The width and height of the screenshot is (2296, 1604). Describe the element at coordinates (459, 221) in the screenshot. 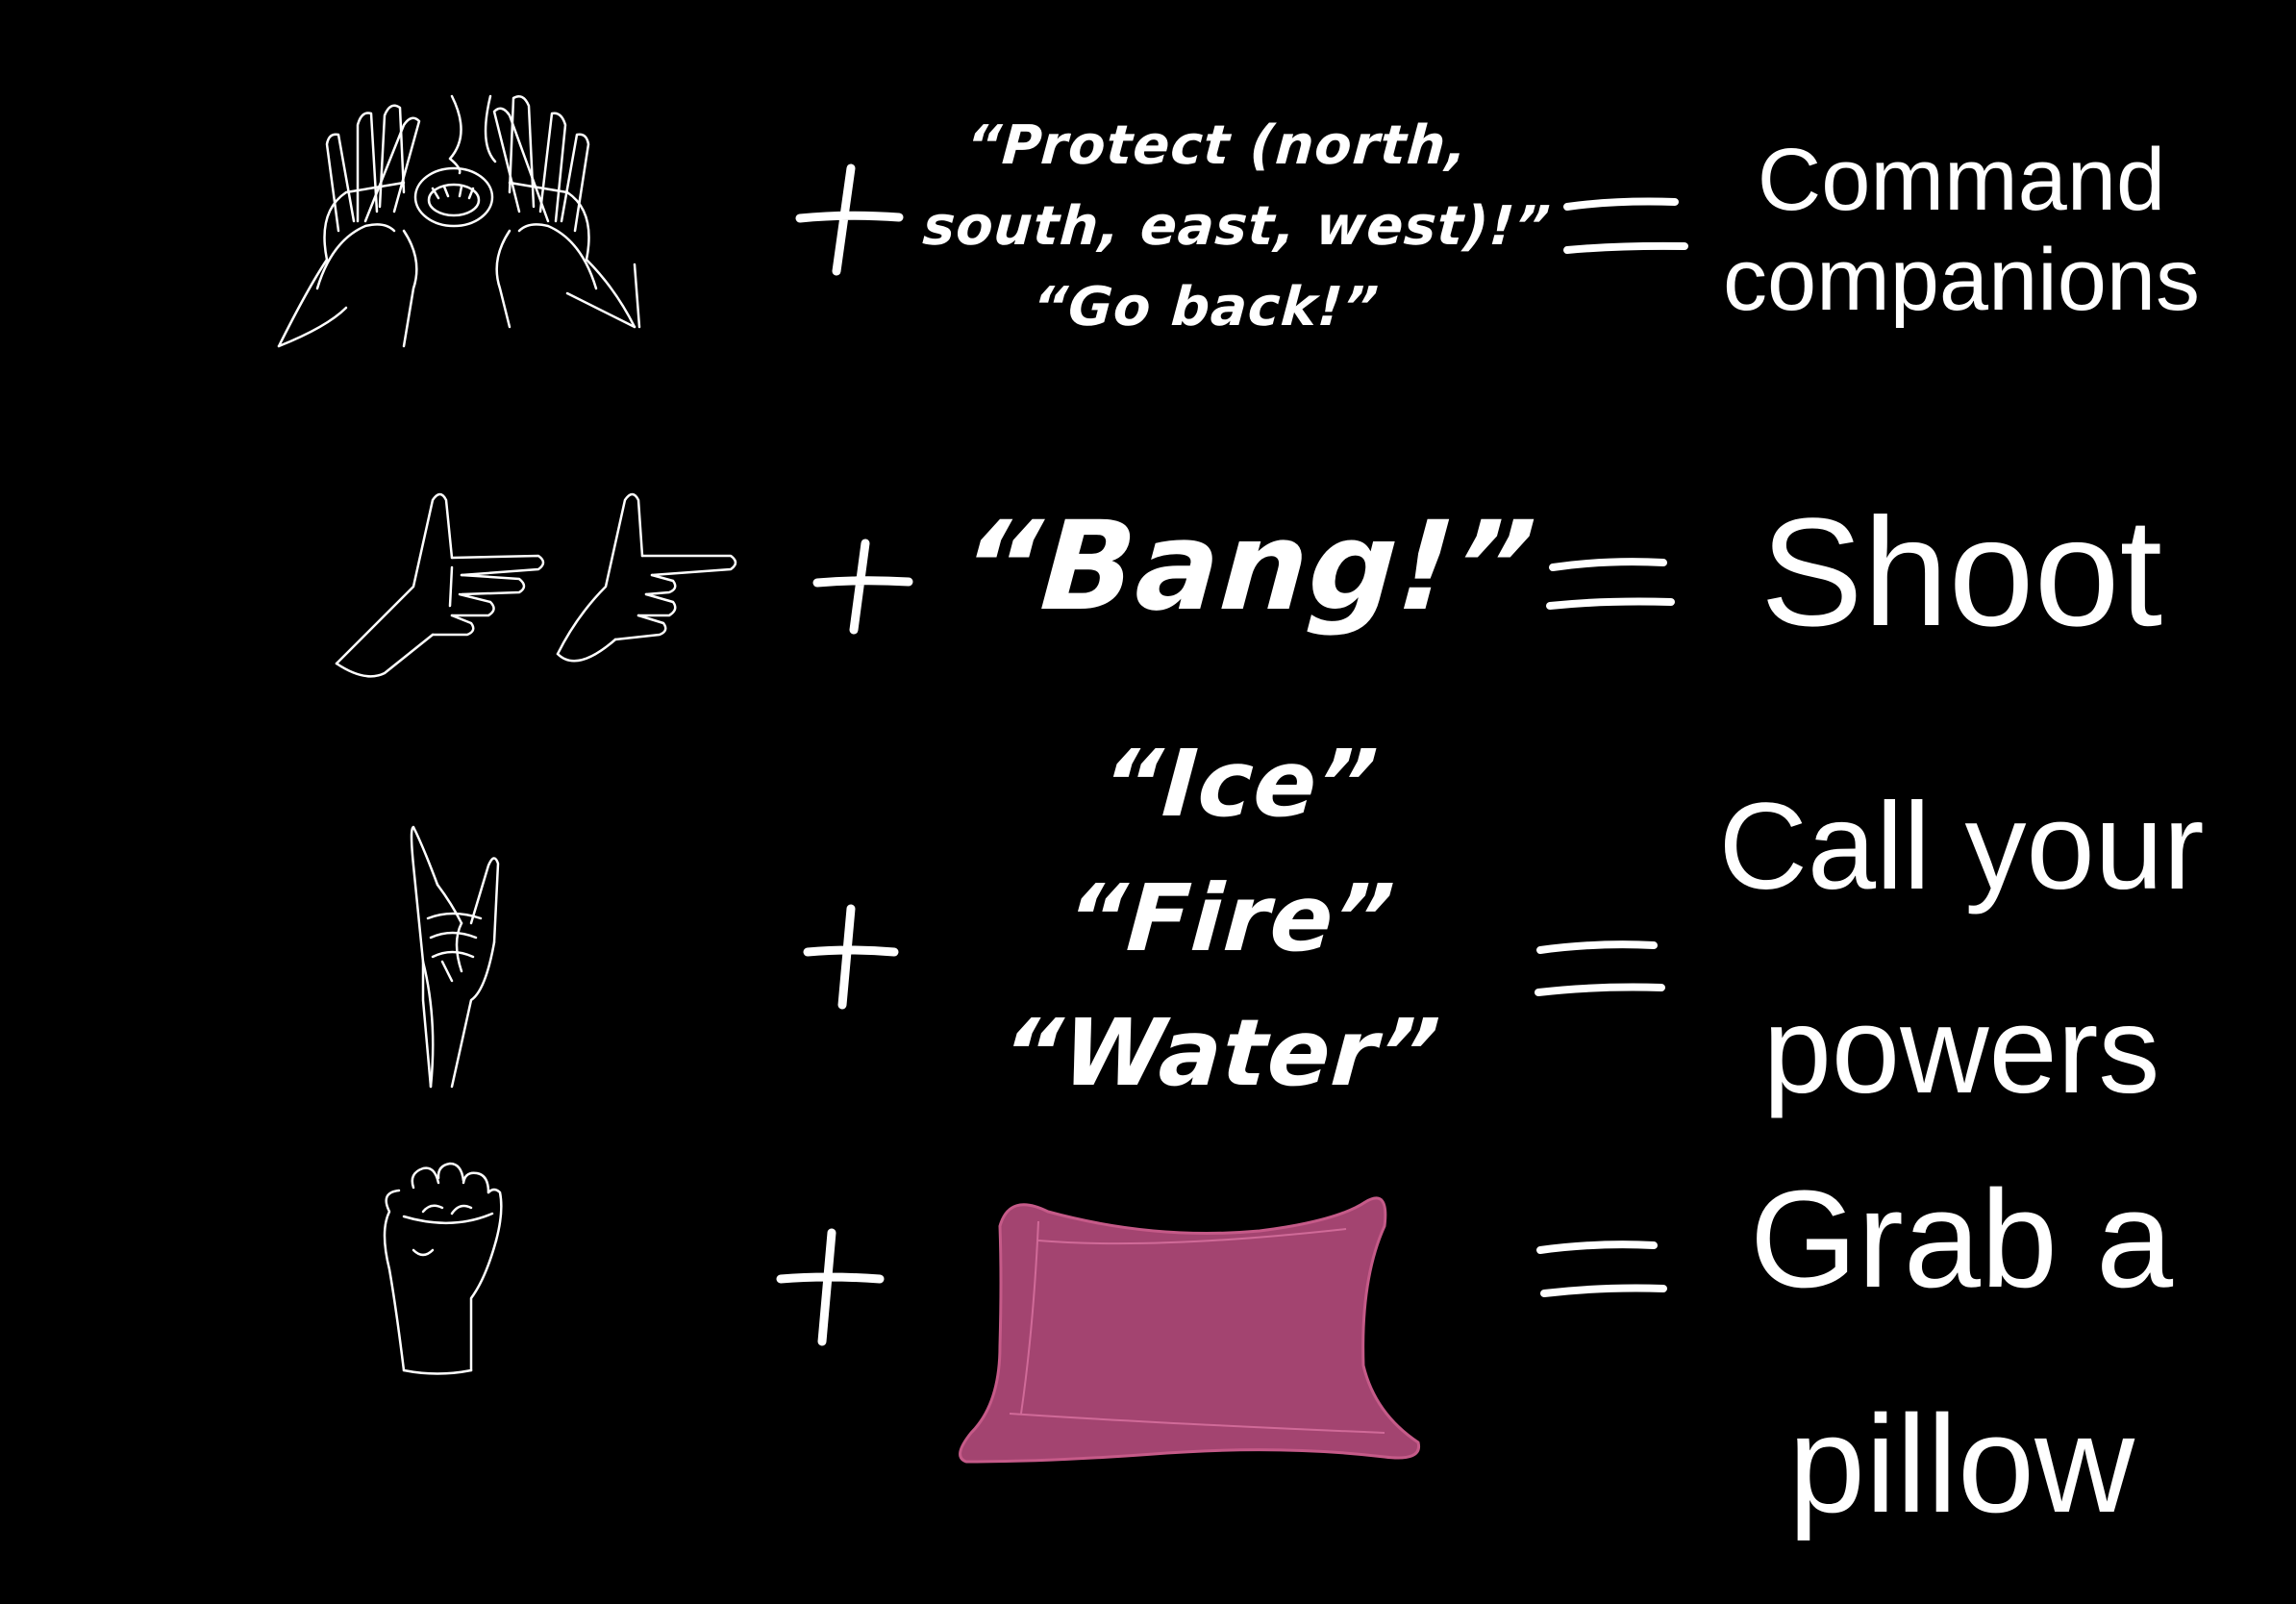

I see `hands-around-mouth-icon` at that location.